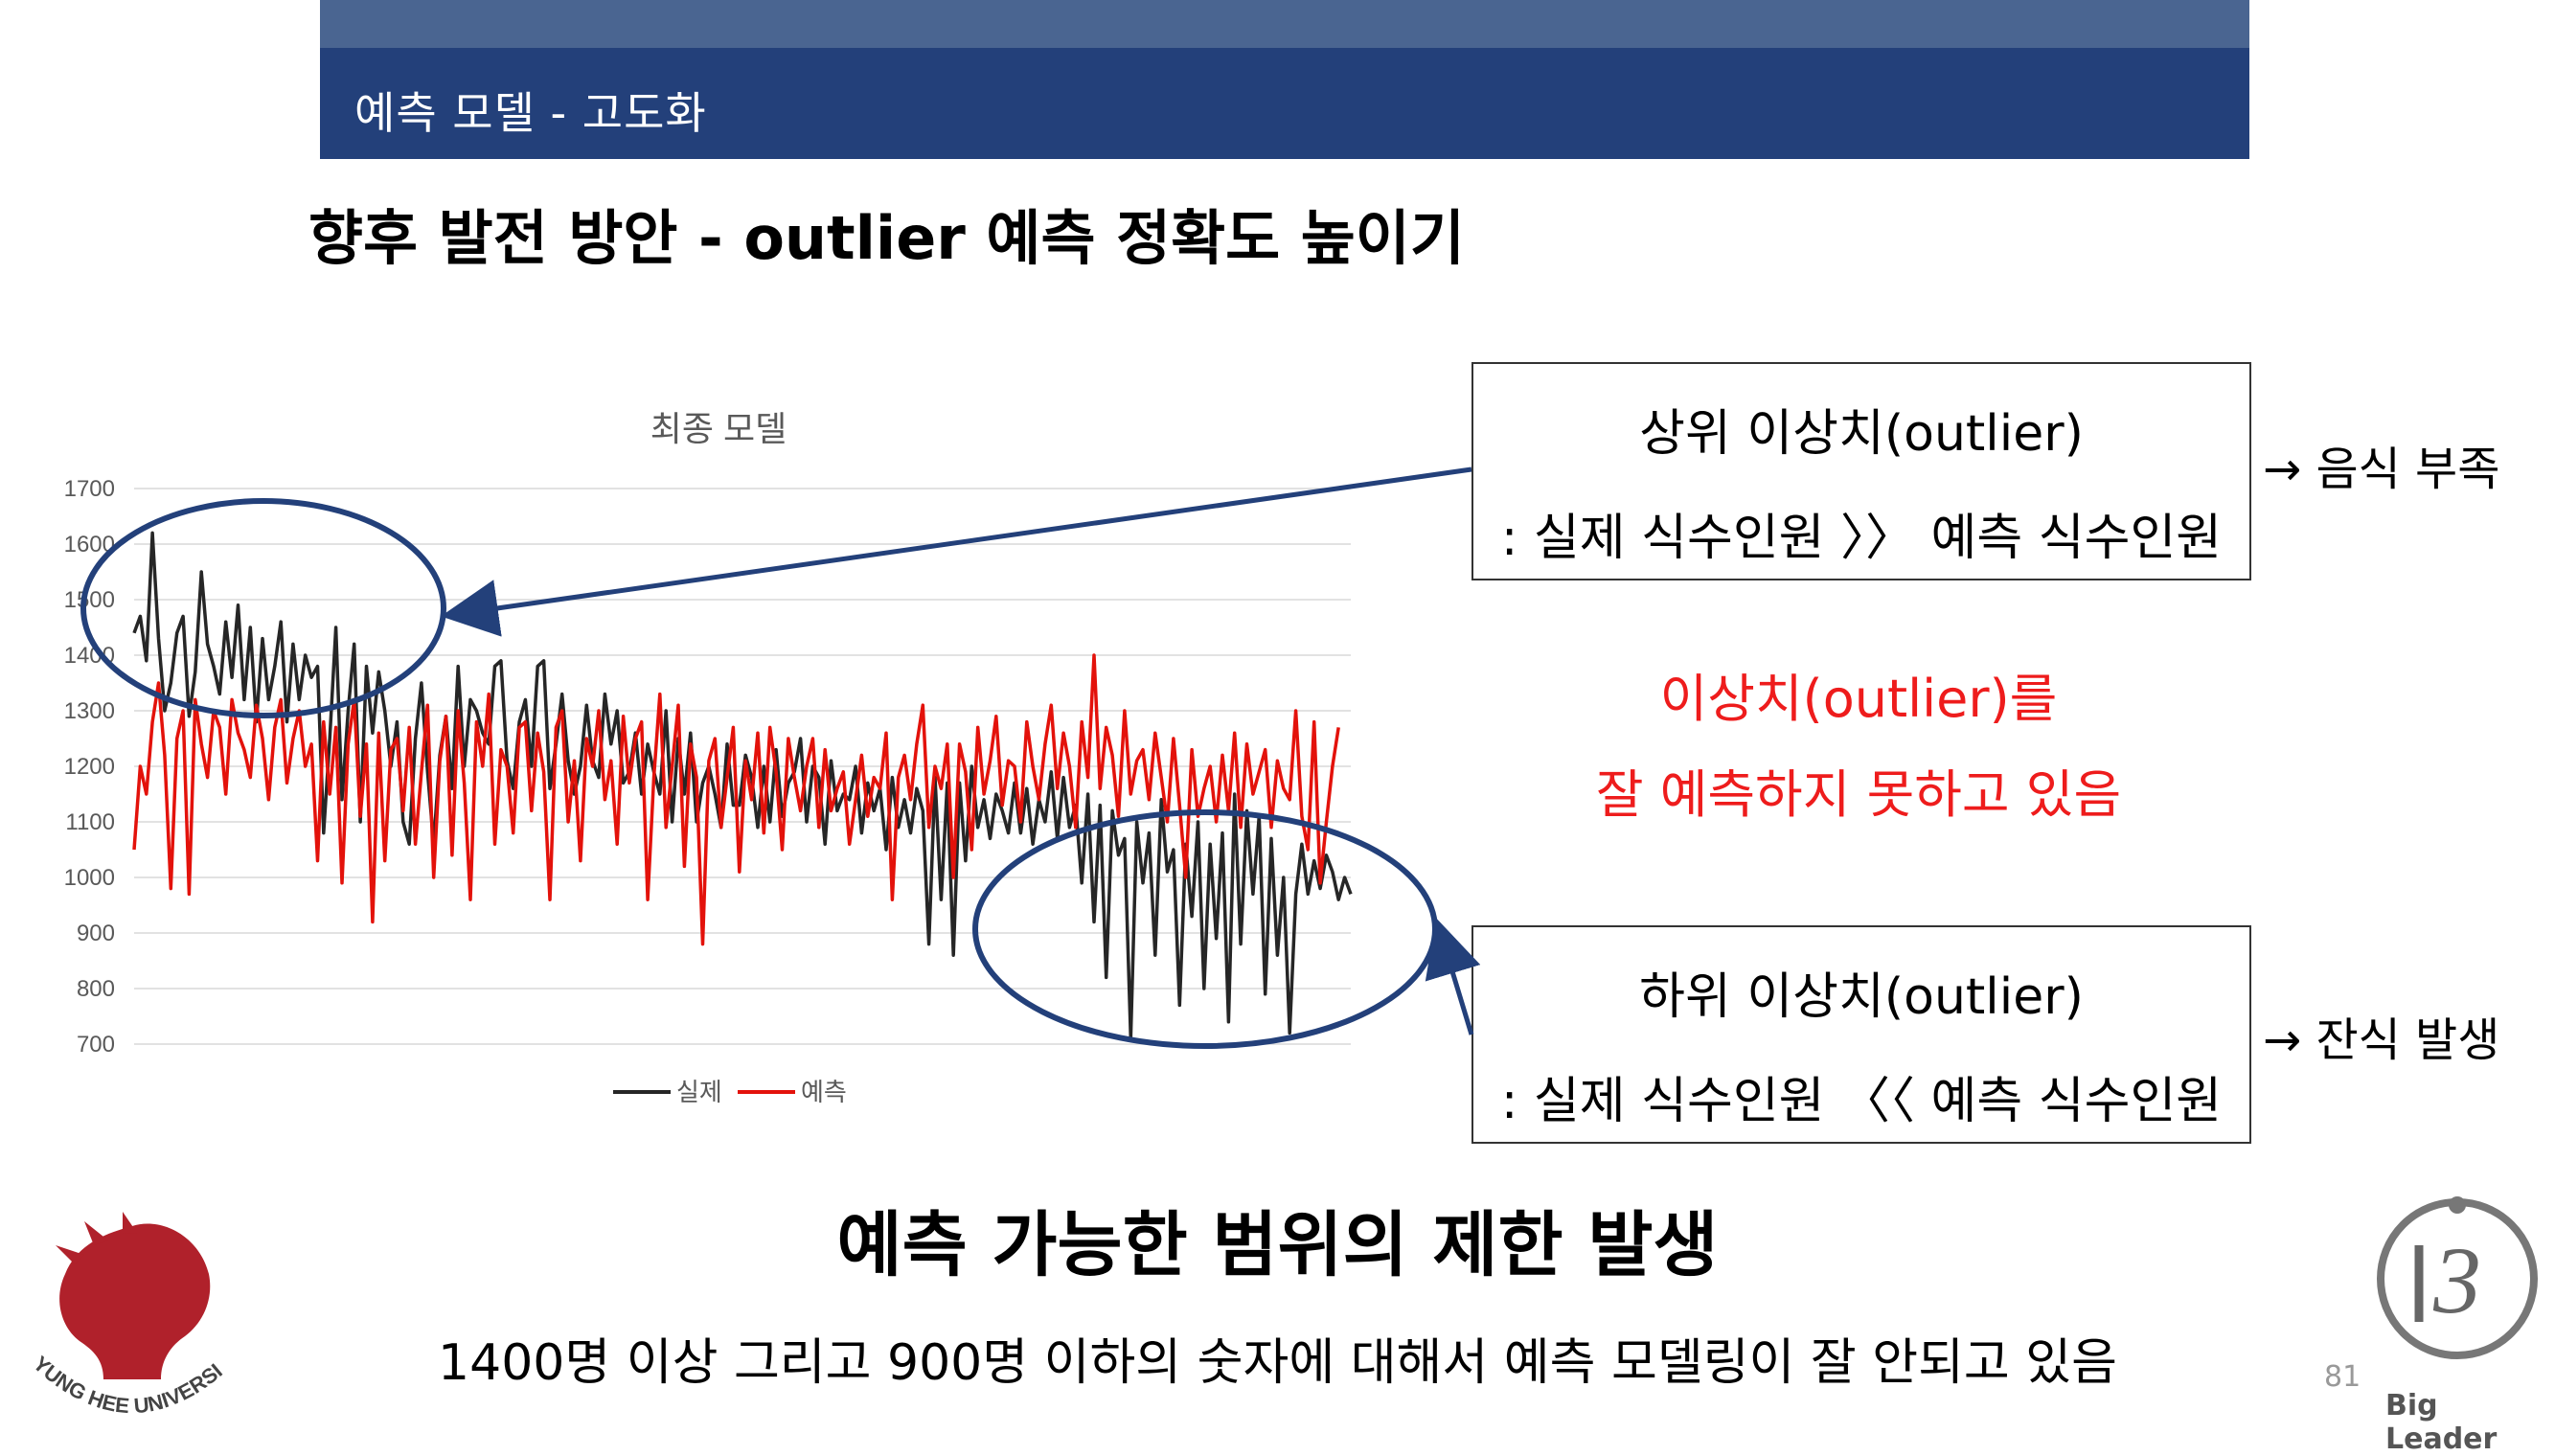  Describe the element at coordinates (2456, 1280) in the screenshot. I see `svg-text: 3` at that location.